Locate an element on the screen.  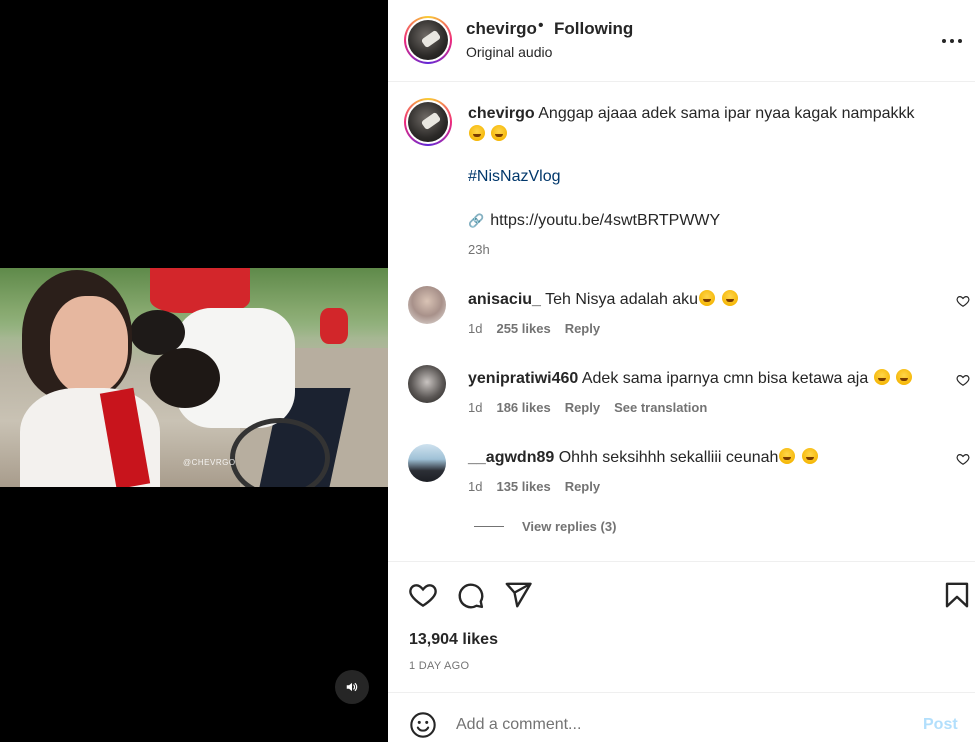
caption-avatar-image is located at coordinates (428, 122).